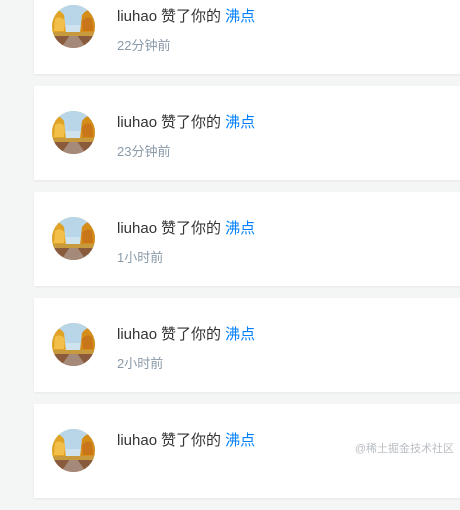 Image resolution: width=460 pixels, height=510 pixels. Describe the element at coordinates (144, 45) in the screenshot. I see `timestamp: 22分钟前` at that location.